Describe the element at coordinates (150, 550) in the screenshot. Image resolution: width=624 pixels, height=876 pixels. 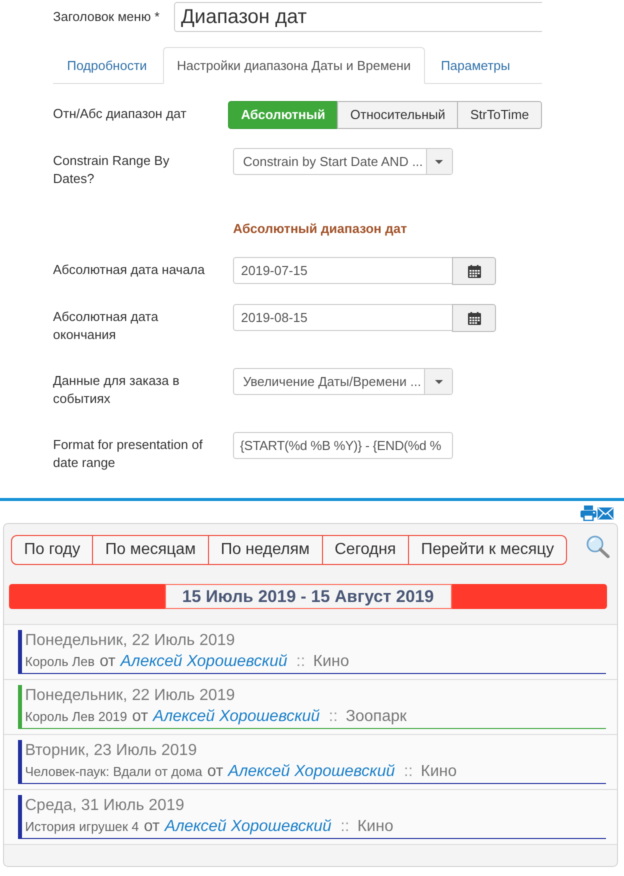
I see `view-tab: По месяцам` at that location.